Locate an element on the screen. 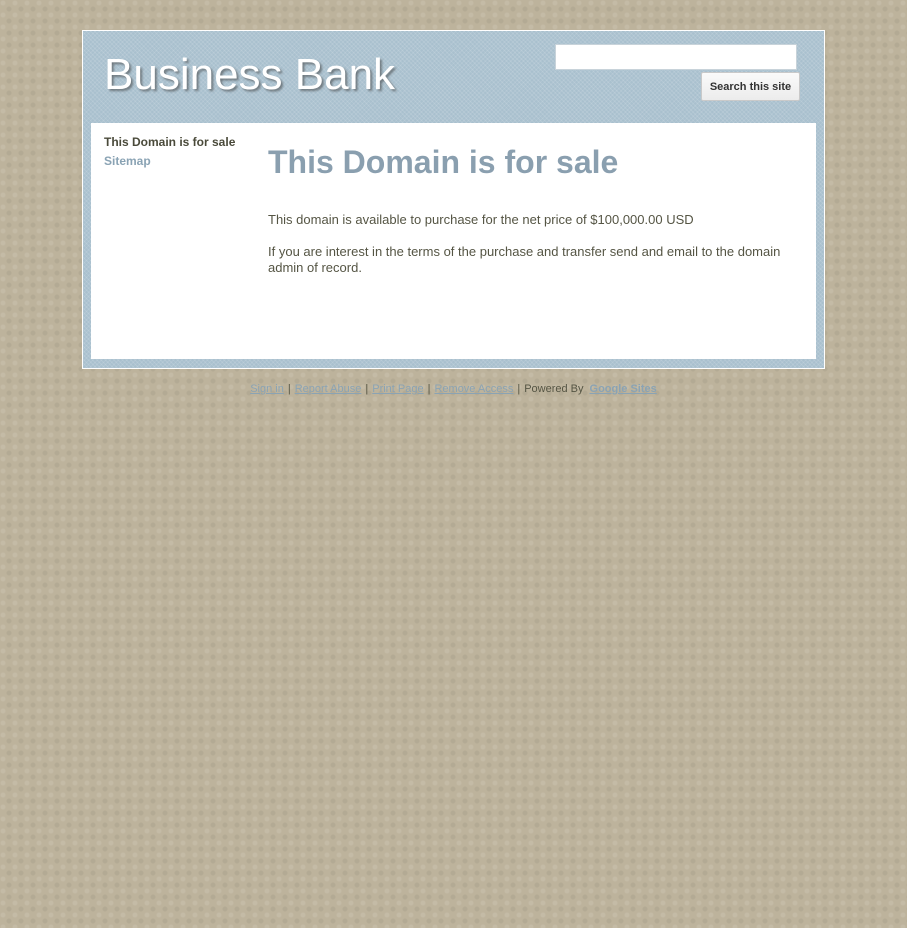 The width and height of the screenshot is (907, 928). google-sites-link: Google Sites is located at coordinates (623, 389).